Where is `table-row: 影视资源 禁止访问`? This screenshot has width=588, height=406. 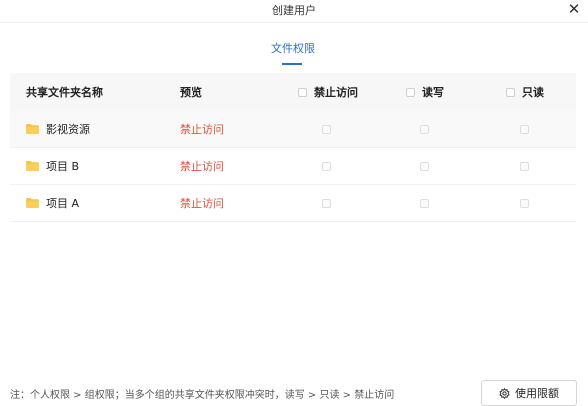
table-row: 影视资源 禁止访问 is located at coordinates (293, 129).